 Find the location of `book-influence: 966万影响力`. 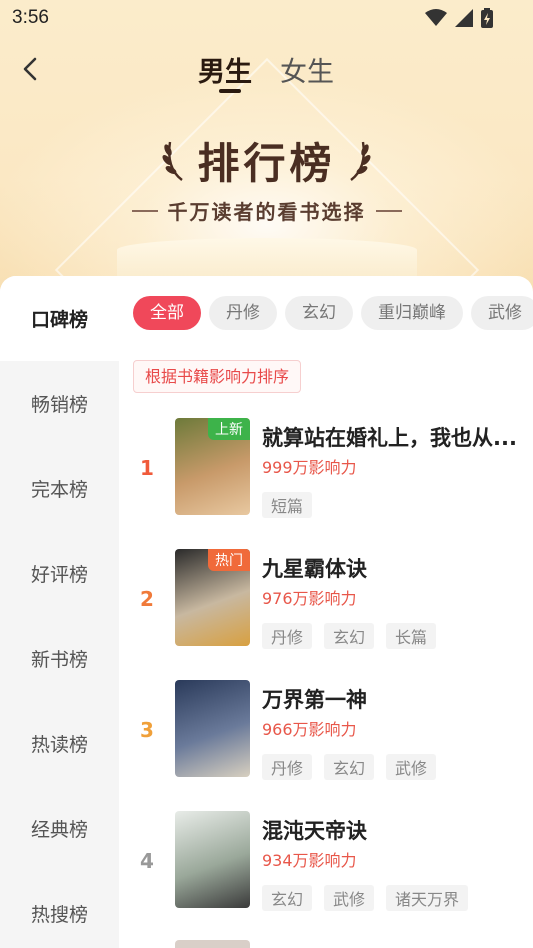

book-influence: 966万影响力 is located at coordinates (309, 729).